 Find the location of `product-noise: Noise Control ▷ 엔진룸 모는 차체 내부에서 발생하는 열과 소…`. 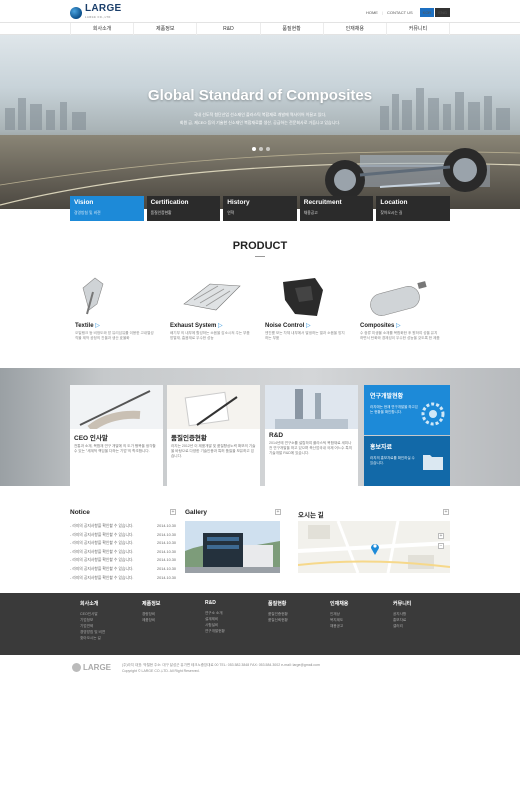

product-noise: Noise Control ▷ 엔진룸 모는 차체 내부에서 발생하는 열과 소… is located at coordinates (305, 305).